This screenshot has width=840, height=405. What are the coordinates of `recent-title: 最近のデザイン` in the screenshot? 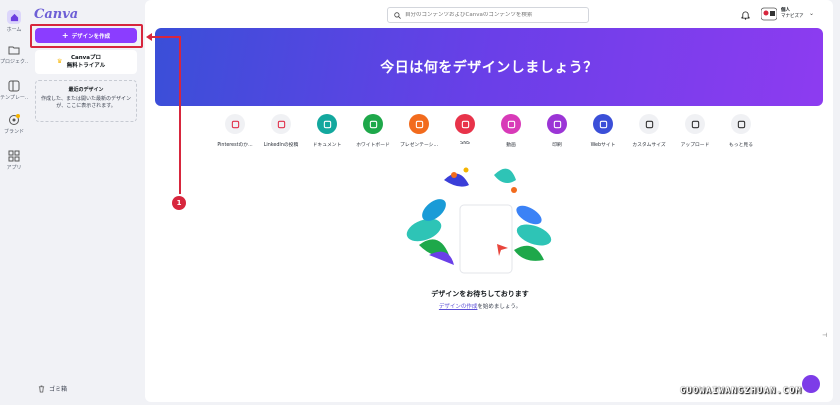 It's located at (86, 90).